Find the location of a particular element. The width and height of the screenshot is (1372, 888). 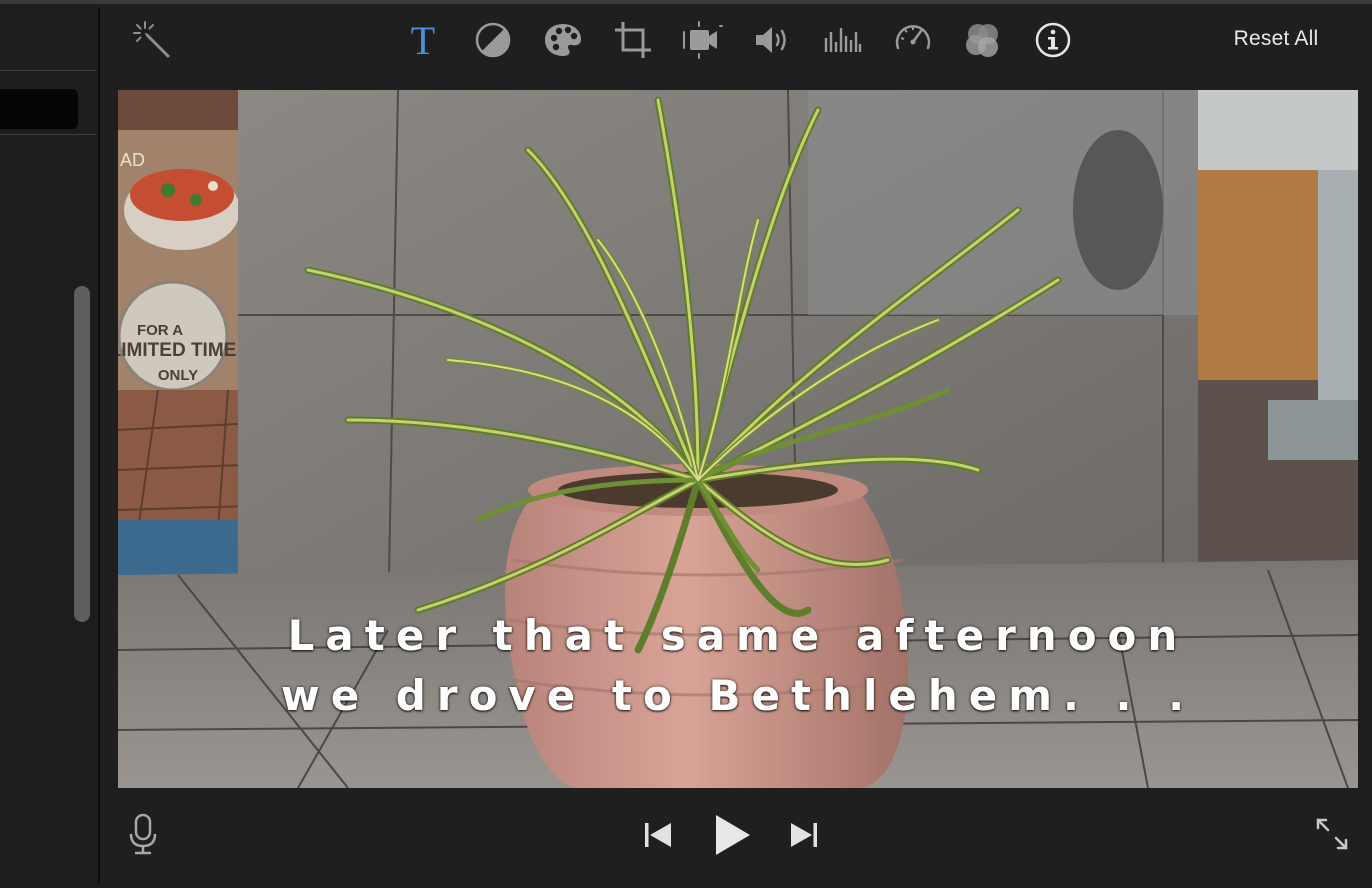

equalizer-icon is located at coordinates (843, 40).